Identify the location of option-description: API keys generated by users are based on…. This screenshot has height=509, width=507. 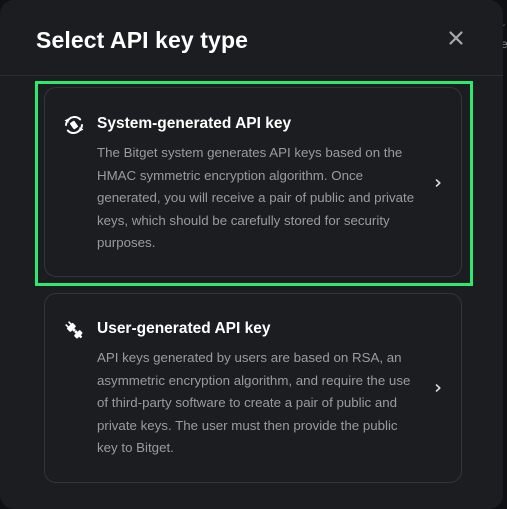
(254, 403).